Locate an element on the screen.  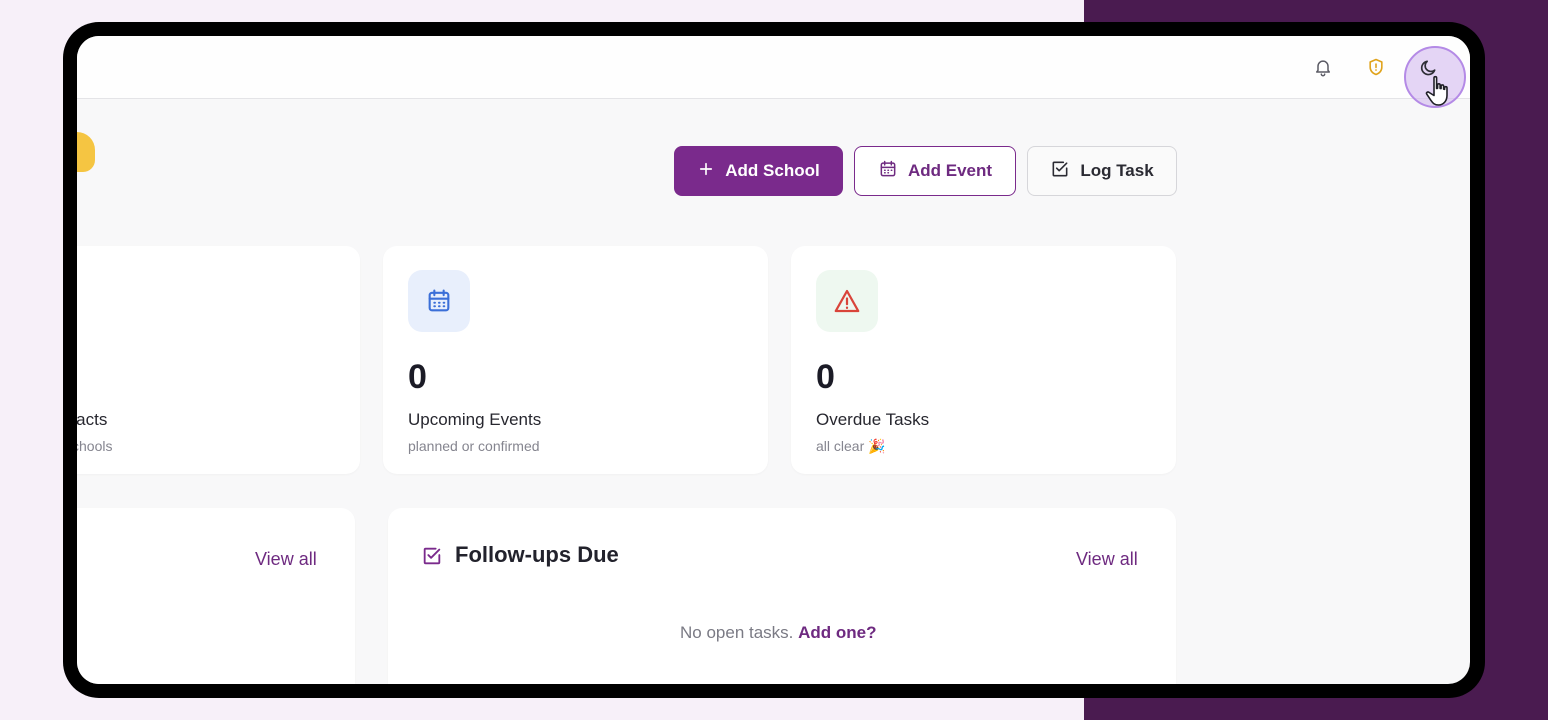
log-task-label: Log Task is located at coordinates (1117, 170).